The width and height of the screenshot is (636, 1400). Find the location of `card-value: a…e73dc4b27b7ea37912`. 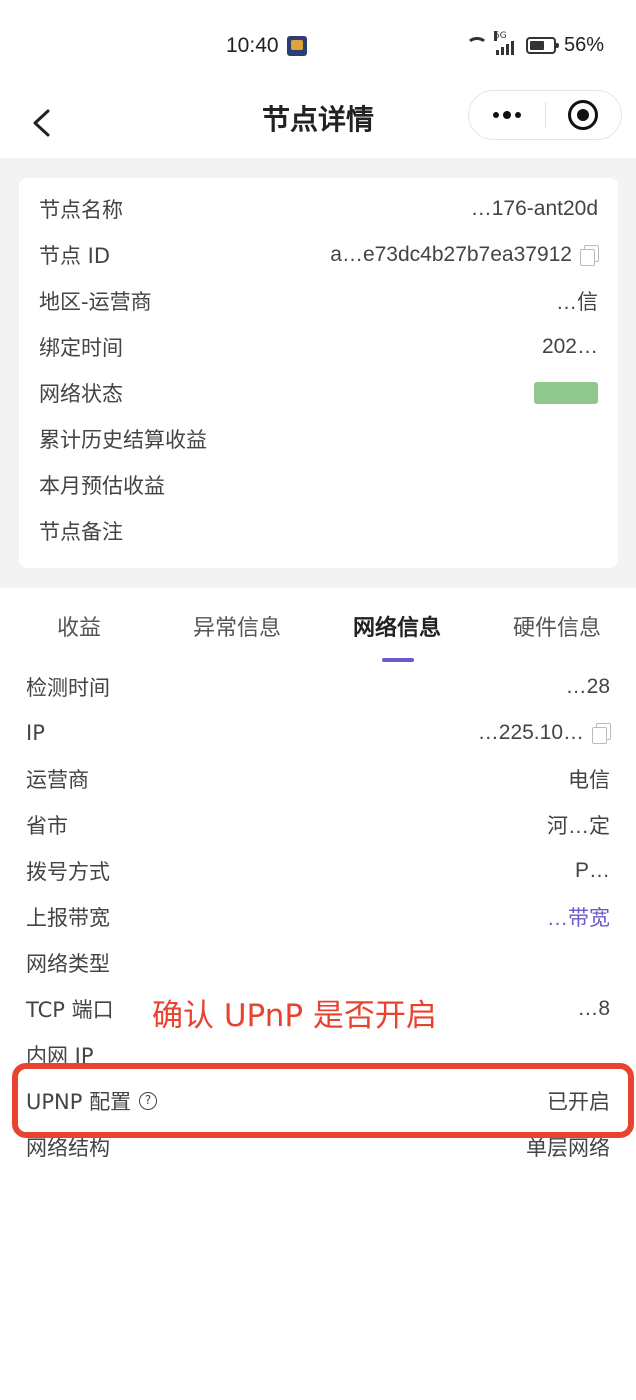

card-value: a…e73dc4b27b7ea37912 is located at coordinates (451, 254).